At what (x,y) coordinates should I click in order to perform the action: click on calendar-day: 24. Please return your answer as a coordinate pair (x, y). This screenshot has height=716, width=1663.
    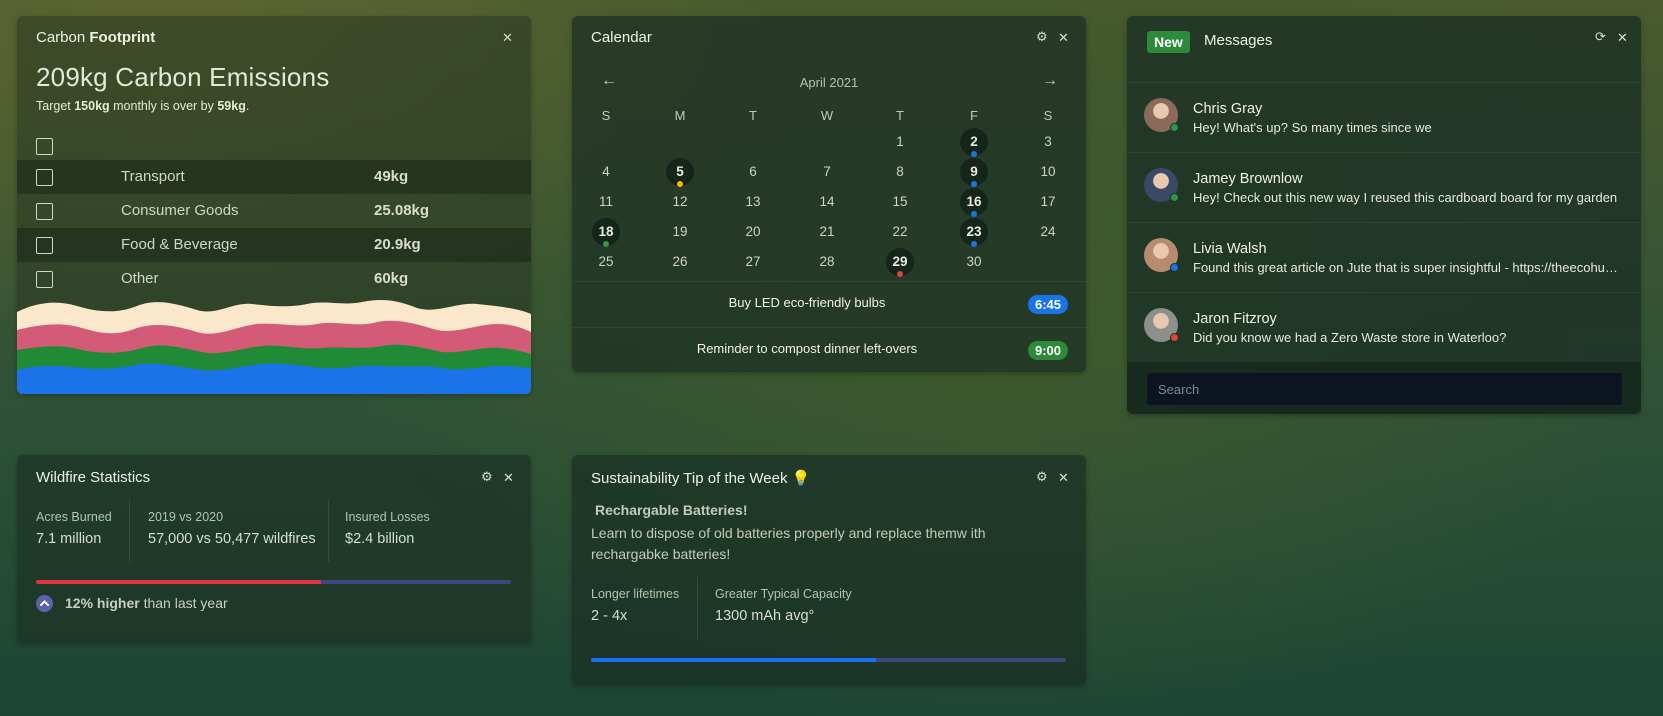
    Looking at the image, I should click on (1048, 232).